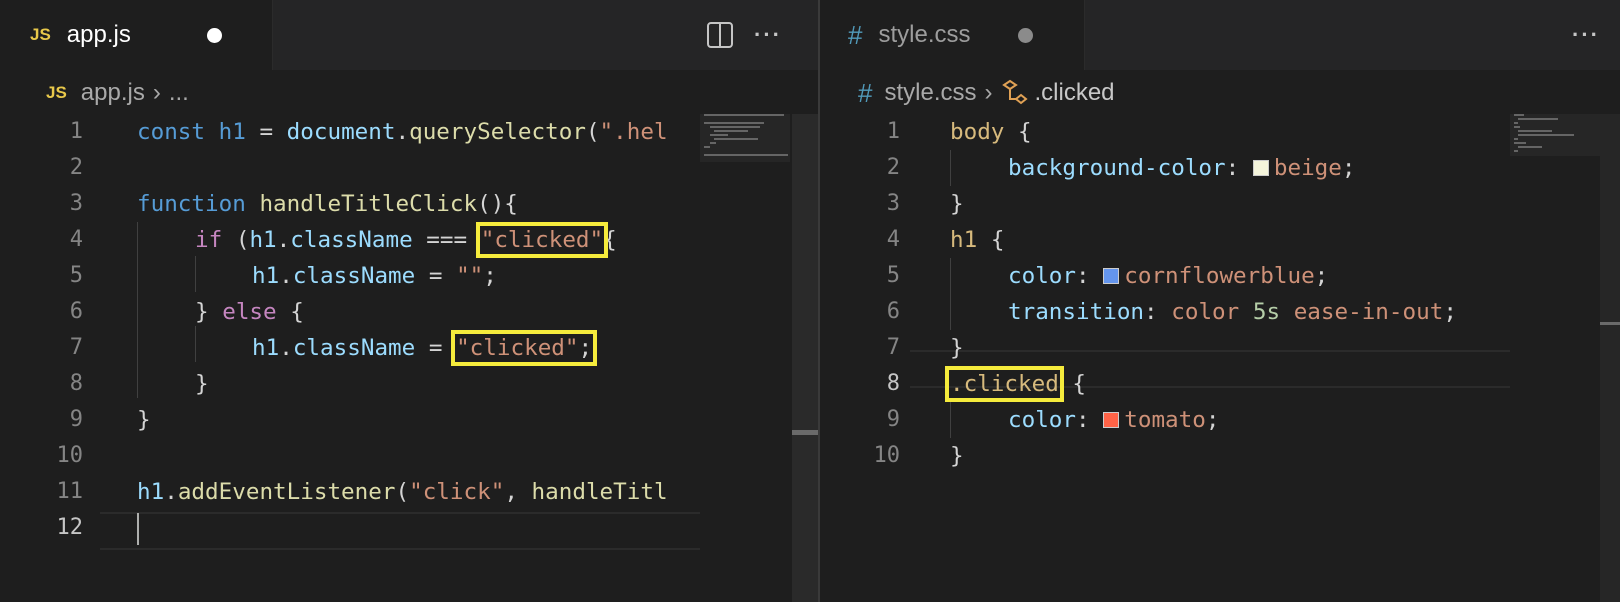 The height and width of the screenshot is (602, 1620). What do you see at coordinates (924, 34) in the screenshot?
I see `tab-label: style.css` at bounding box center [924, 34].